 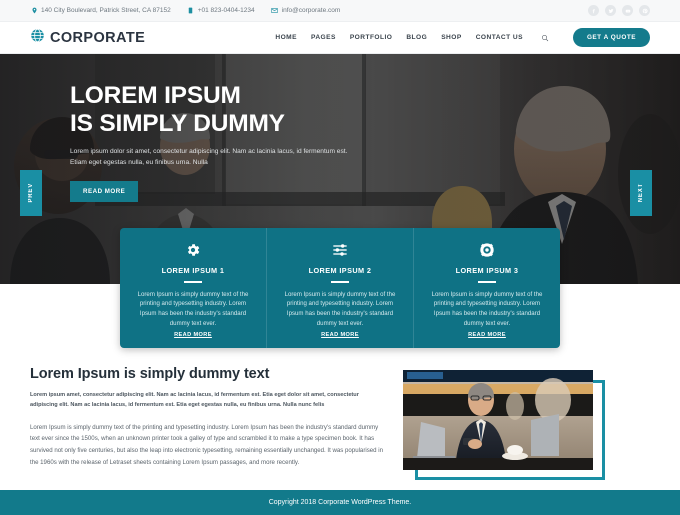 I want to click on brand-name: CORPORATE, so click(x=98, y=37).